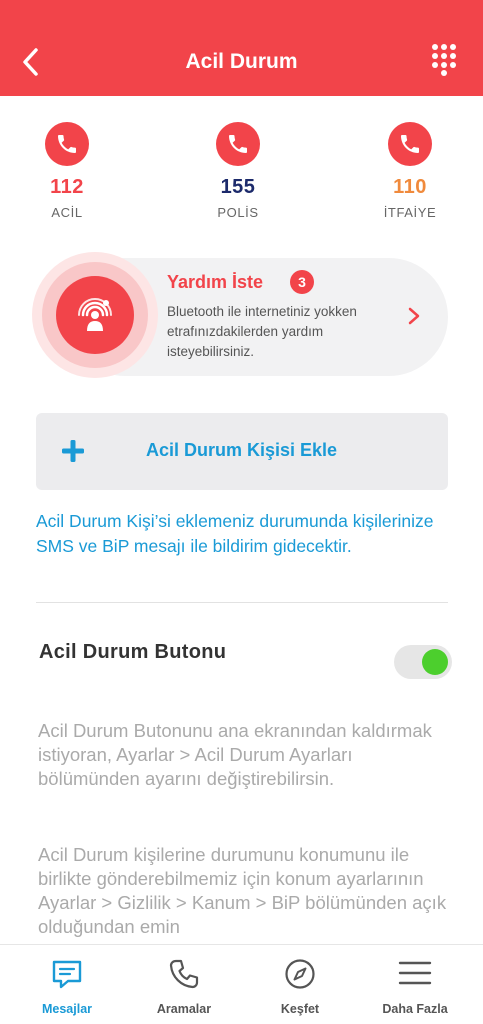 The height and width of the screenshot is (1024, 483). I want to click on add-emergency-contact-button: Acil Durum Kişisi Ekle, so click(242, 451).